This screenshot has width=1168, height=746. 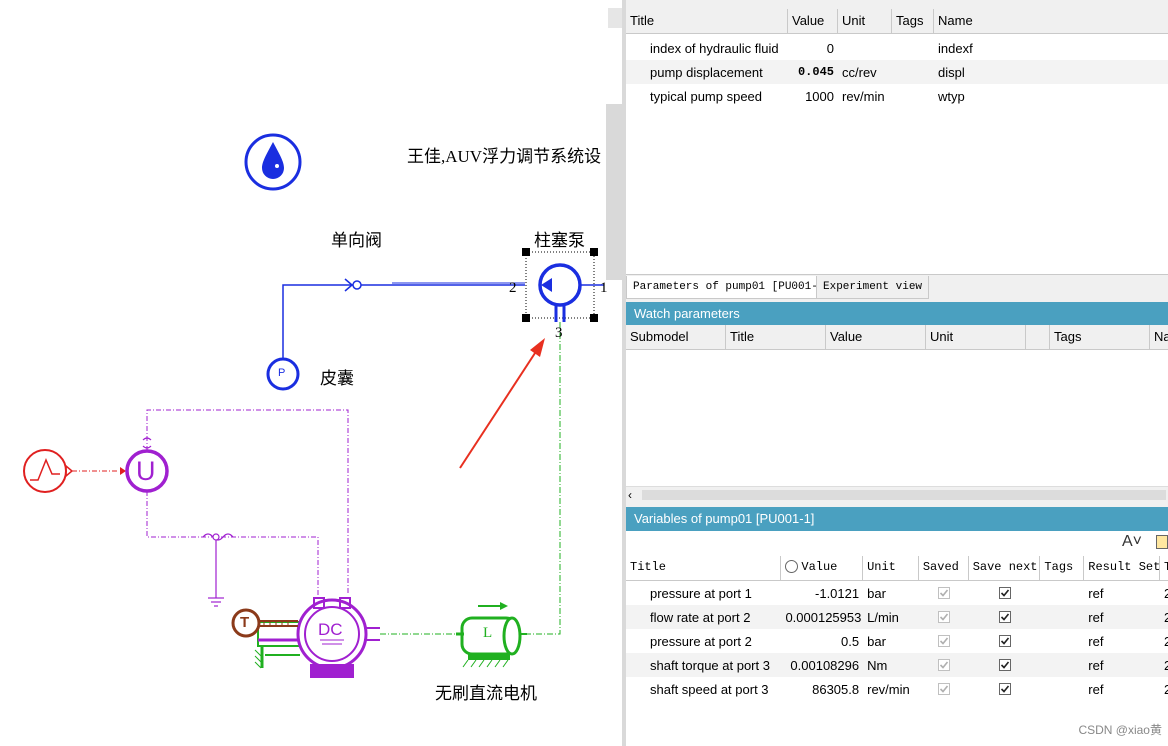 What do you see at coordinates (1159, 337) in the screenshot?
I see `watch-header-name: Na` at bounding box center [1159, 337].